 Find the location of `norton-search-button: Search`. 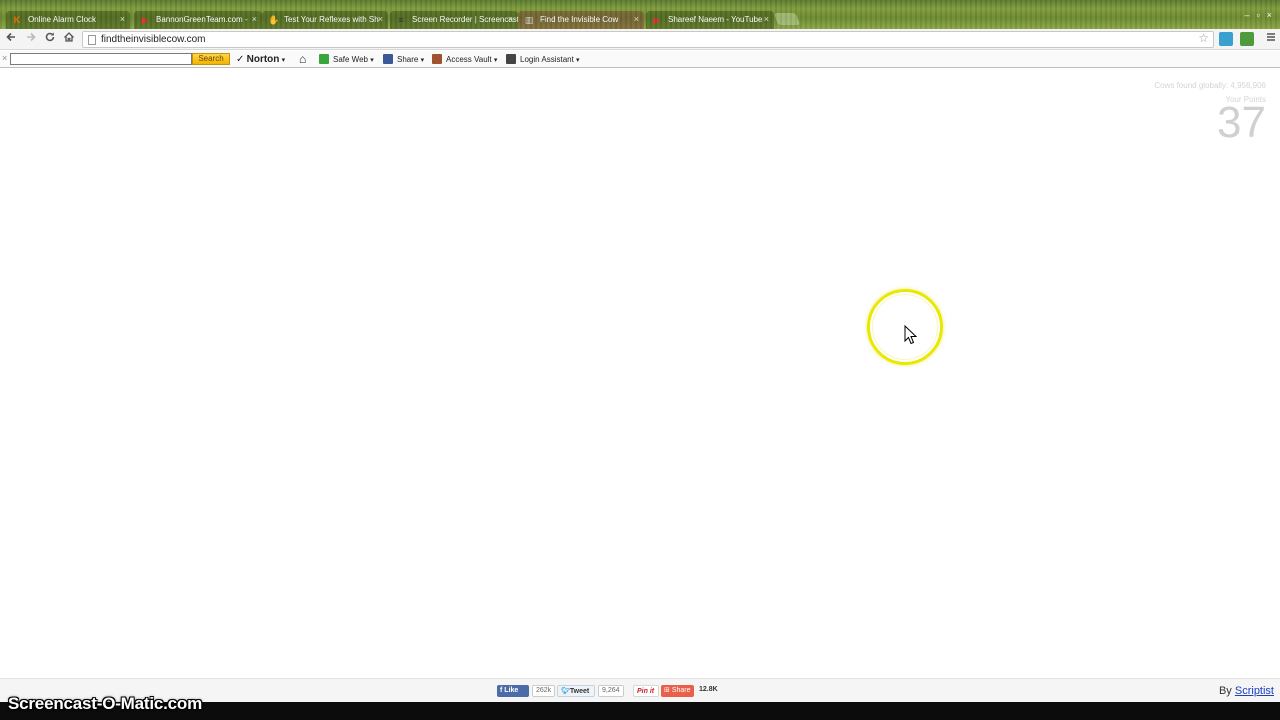

norton-search-button: Search is located at coordinates (211, 59).